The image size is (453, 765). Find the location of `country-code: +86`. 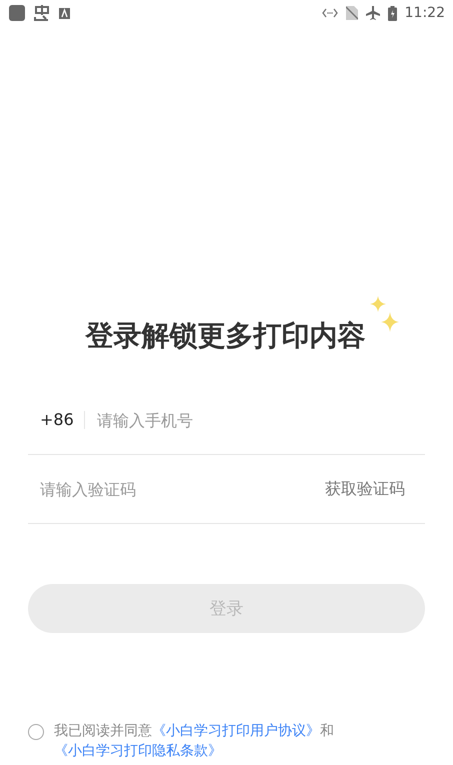

country-code: +86 is located at coordinates (62, 420).